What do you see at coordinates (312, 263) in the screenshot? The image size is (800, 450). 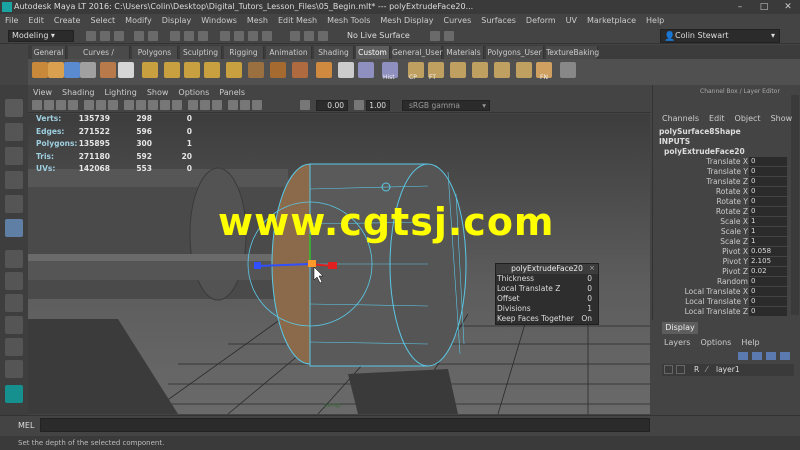 I see `manipulator-center-handle` at bounding box center [312, 263].